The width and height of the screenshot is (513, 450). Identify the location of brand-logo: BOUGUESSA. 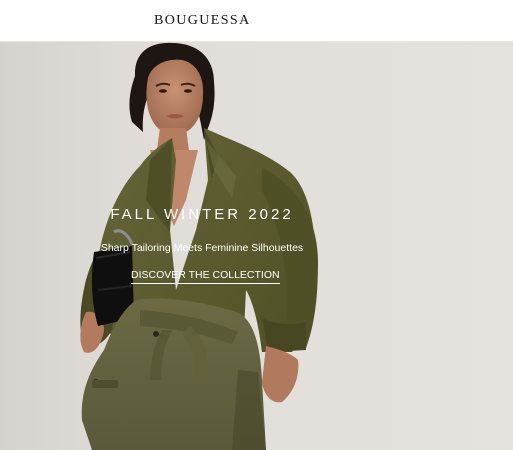
(202, 21).